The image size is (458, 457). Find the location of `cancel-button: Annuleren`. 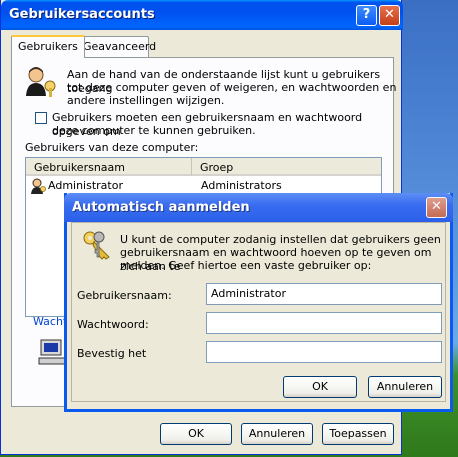

cancel-button: Annuleren is located at coordinates (277, 434).